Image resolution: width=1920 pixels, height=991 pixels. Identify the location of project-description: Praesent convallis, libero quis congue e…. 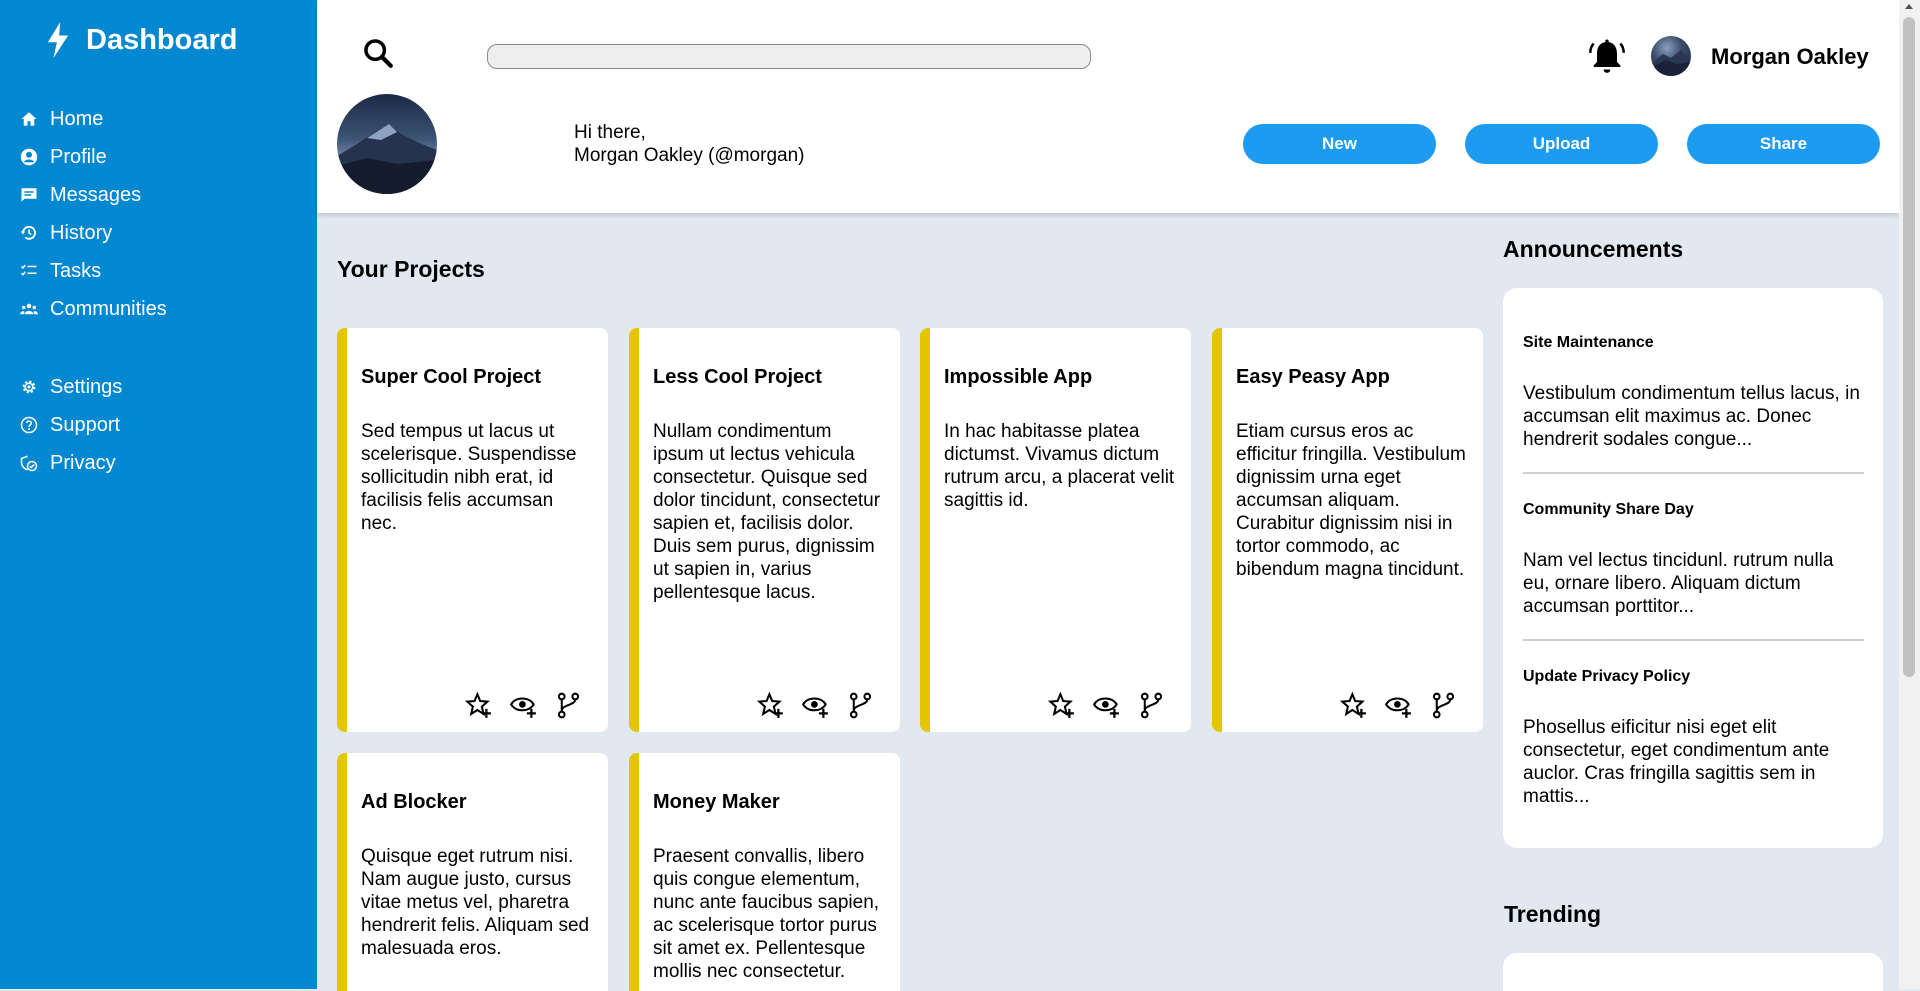
(766, 914).